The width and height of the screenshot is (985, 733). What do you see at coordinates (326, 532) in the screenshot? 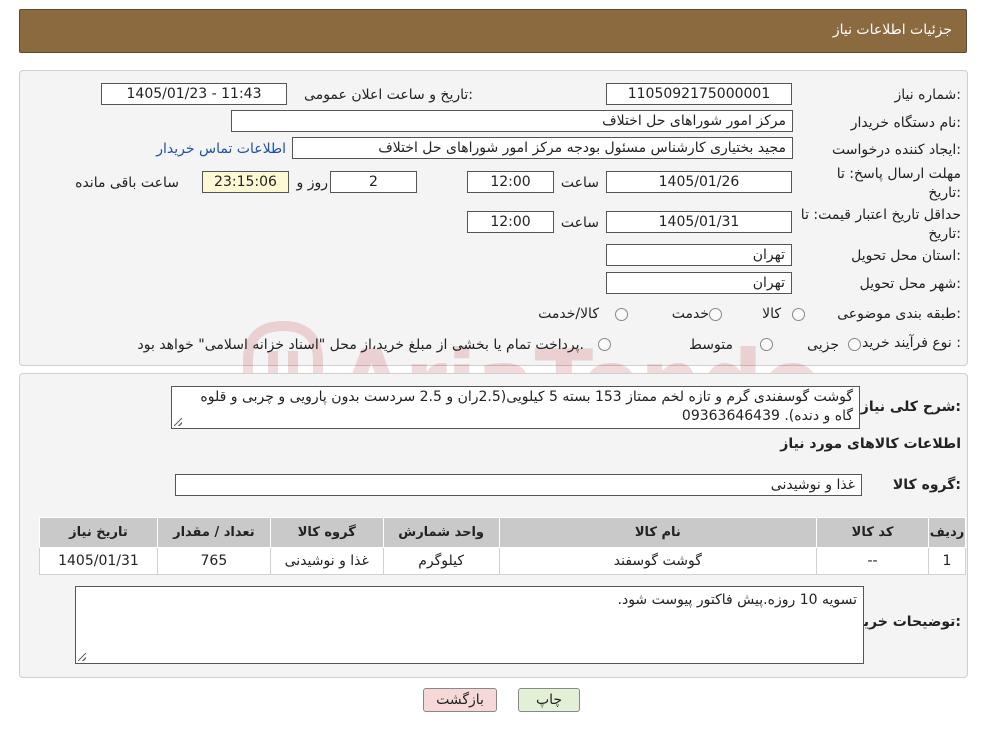
I see `col-group: گروه کالا` at bounding box center [326, 532].